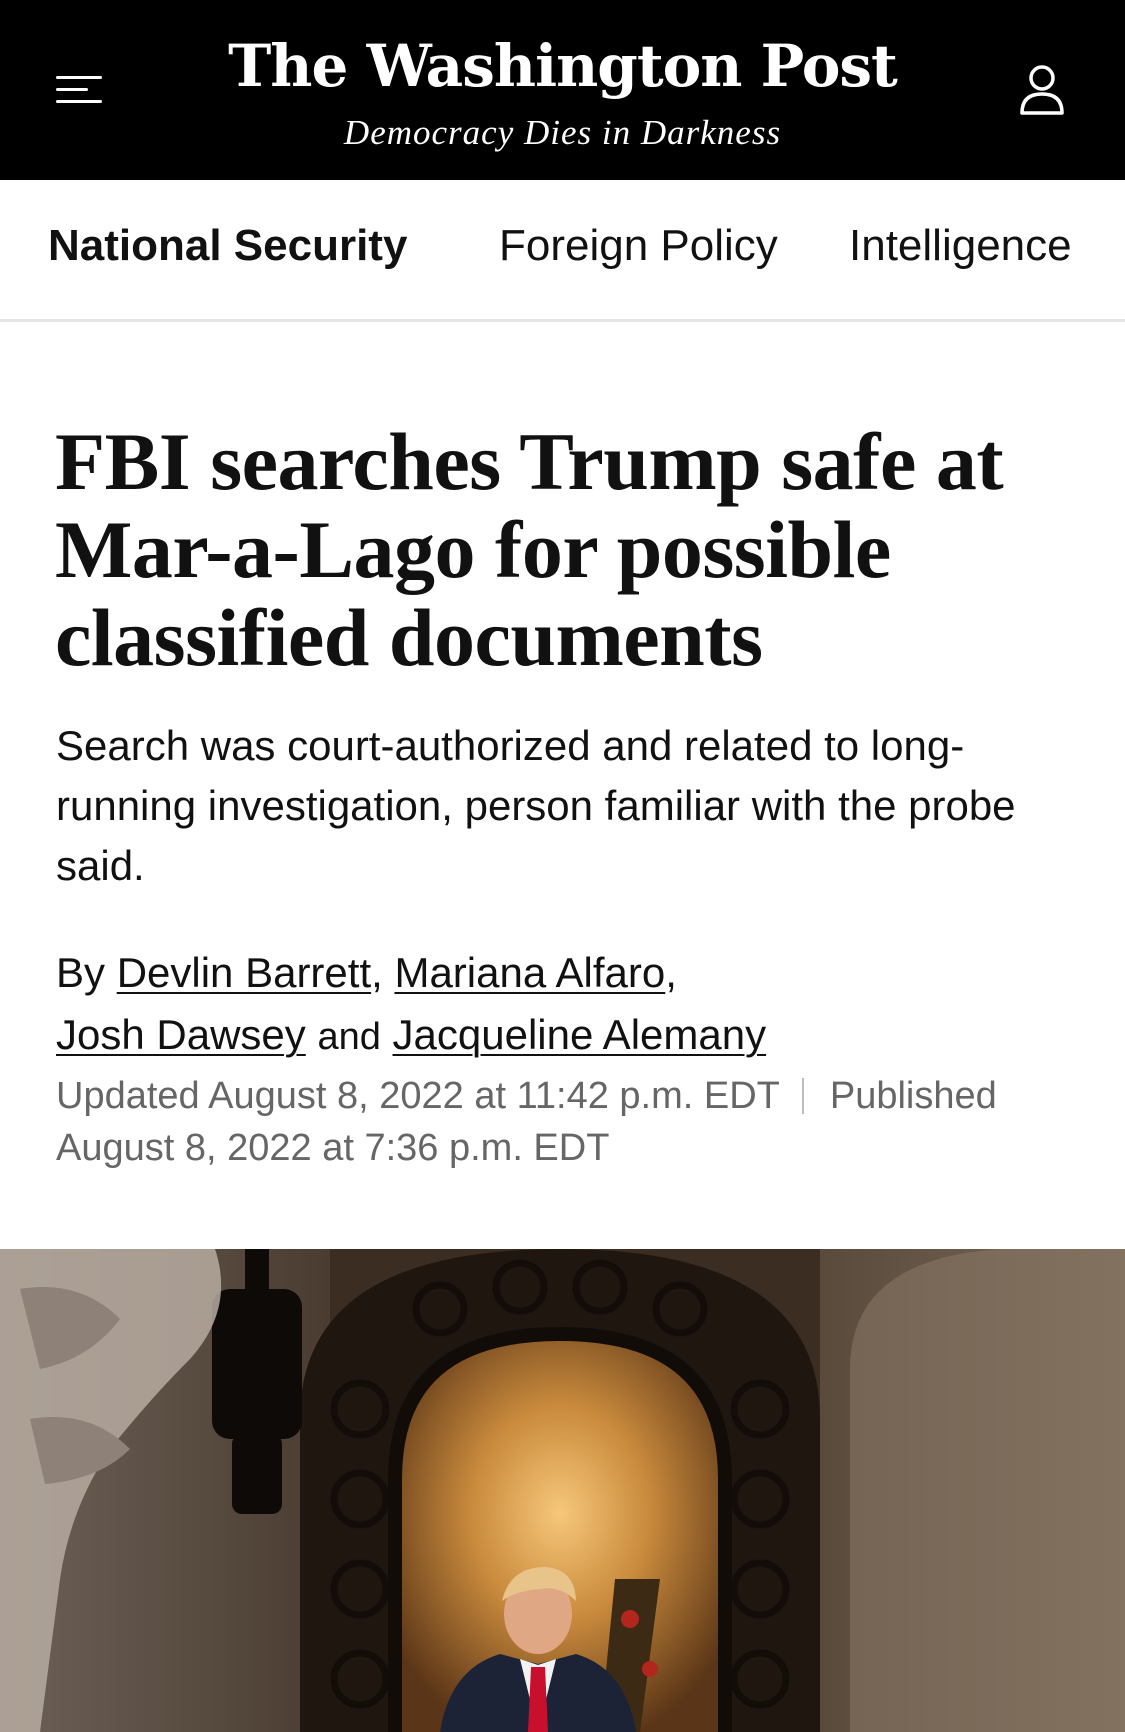 This screenshot has height=1732, width=1125. I want to click on user-account-icon, so click(1042, 90).